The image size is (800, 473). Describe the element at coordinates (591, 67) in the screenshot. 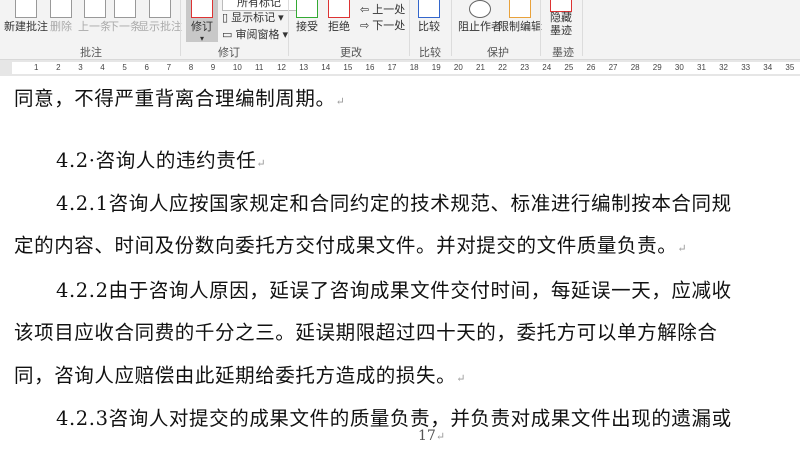

I see `ruler-tick: 26` at that location.